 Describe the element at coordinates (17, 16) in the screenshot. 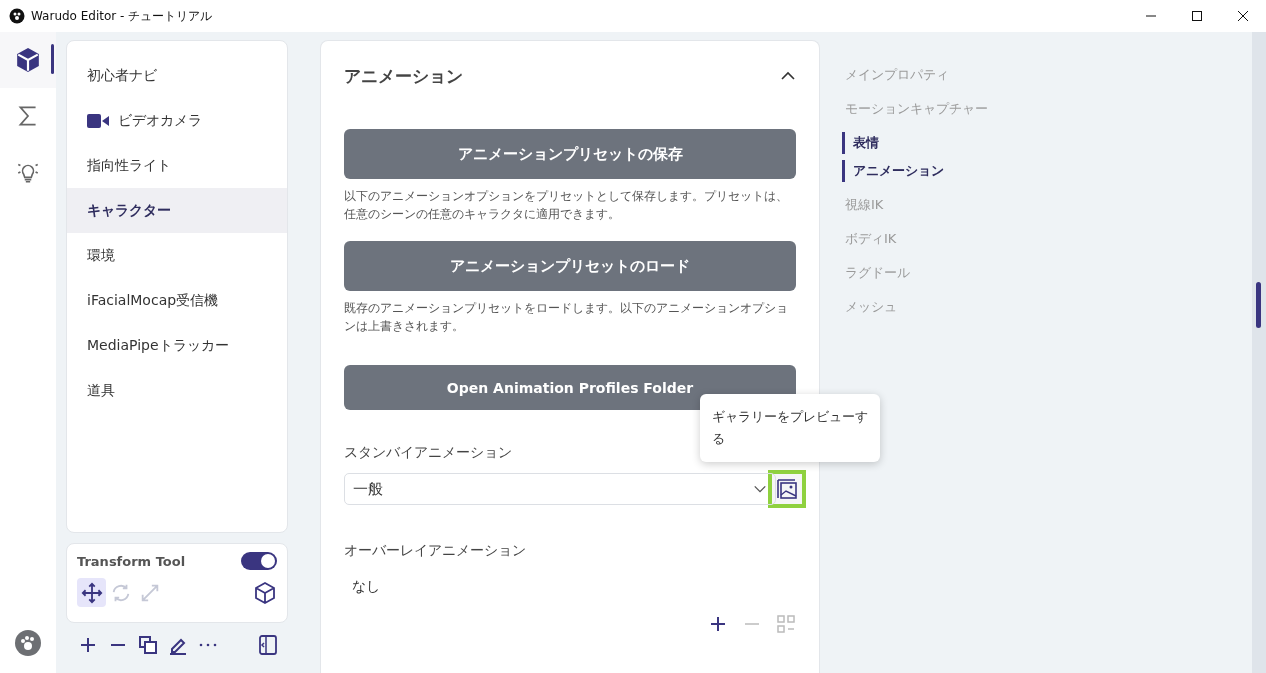

I see `app-logo-icon` at that location.